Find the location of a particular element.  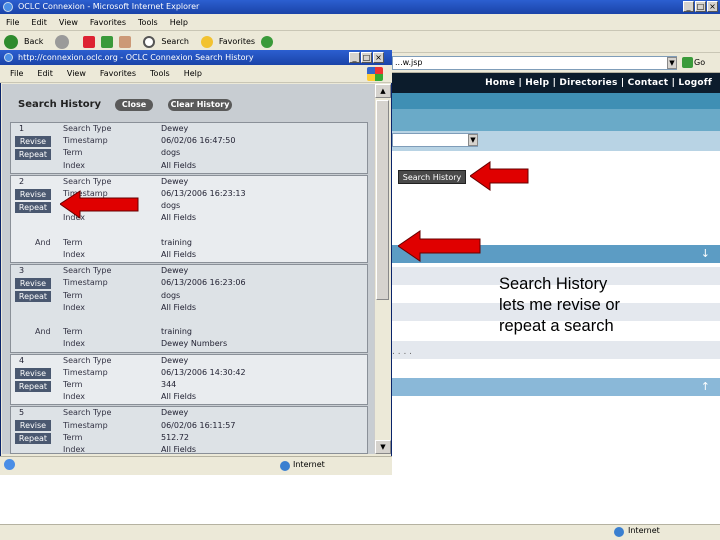

search-toolbar-button: Search is located at coordinates (174, 41).